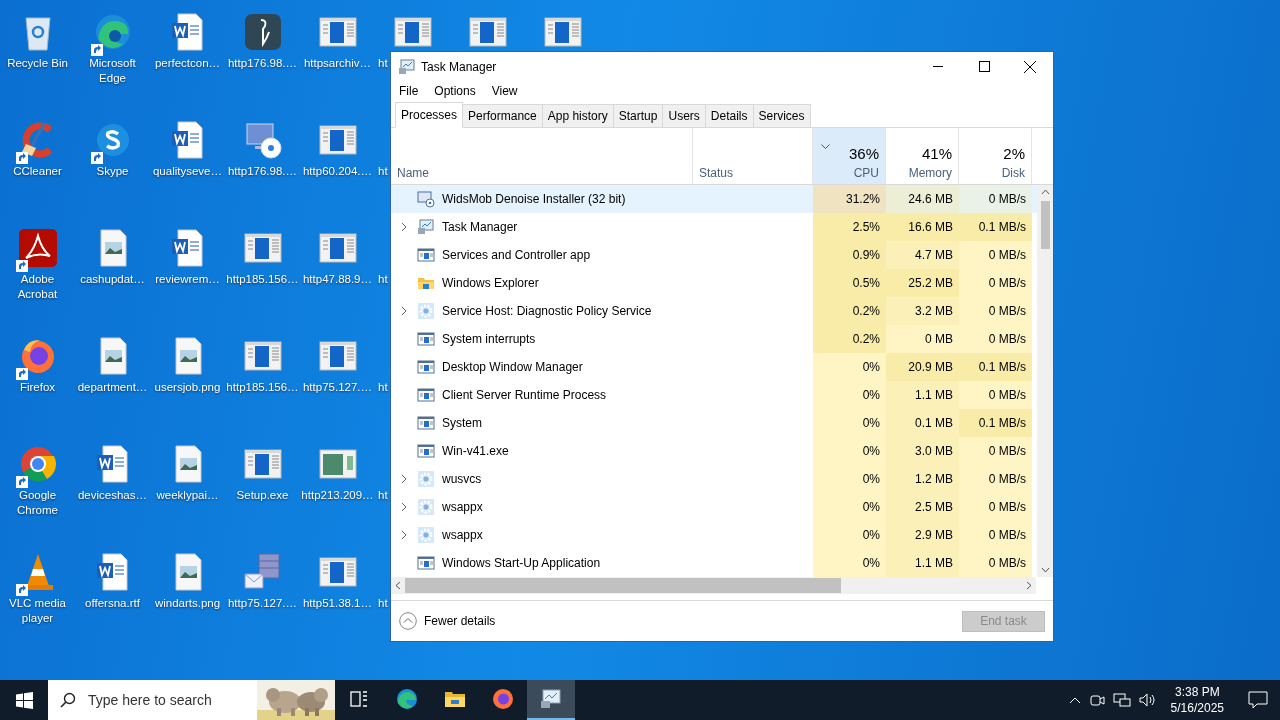 The height and width of the screenshot is (720, 1280). I want to click on tab: Startup, so click(638, 115).